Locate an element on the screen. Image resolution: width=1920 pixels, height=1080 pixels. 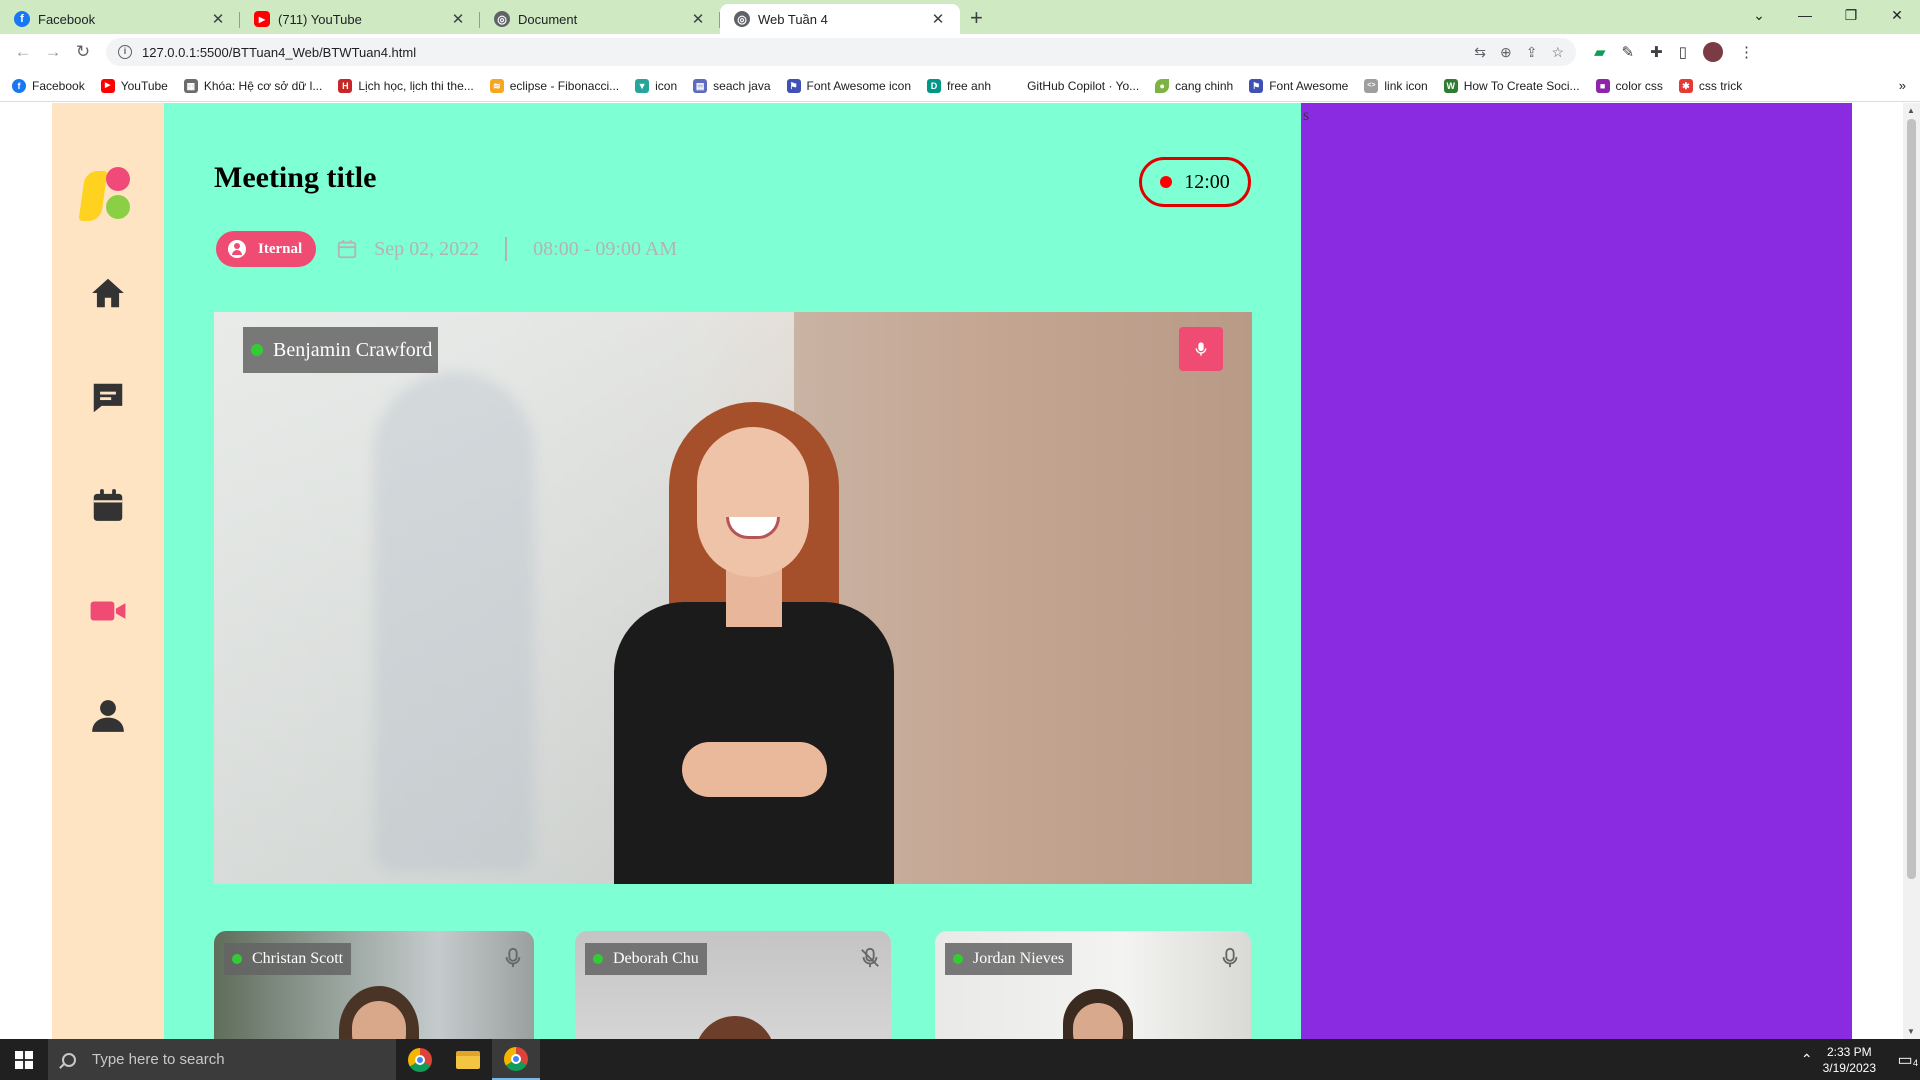
new-tab-button: + is located at coordinates (976, 19).